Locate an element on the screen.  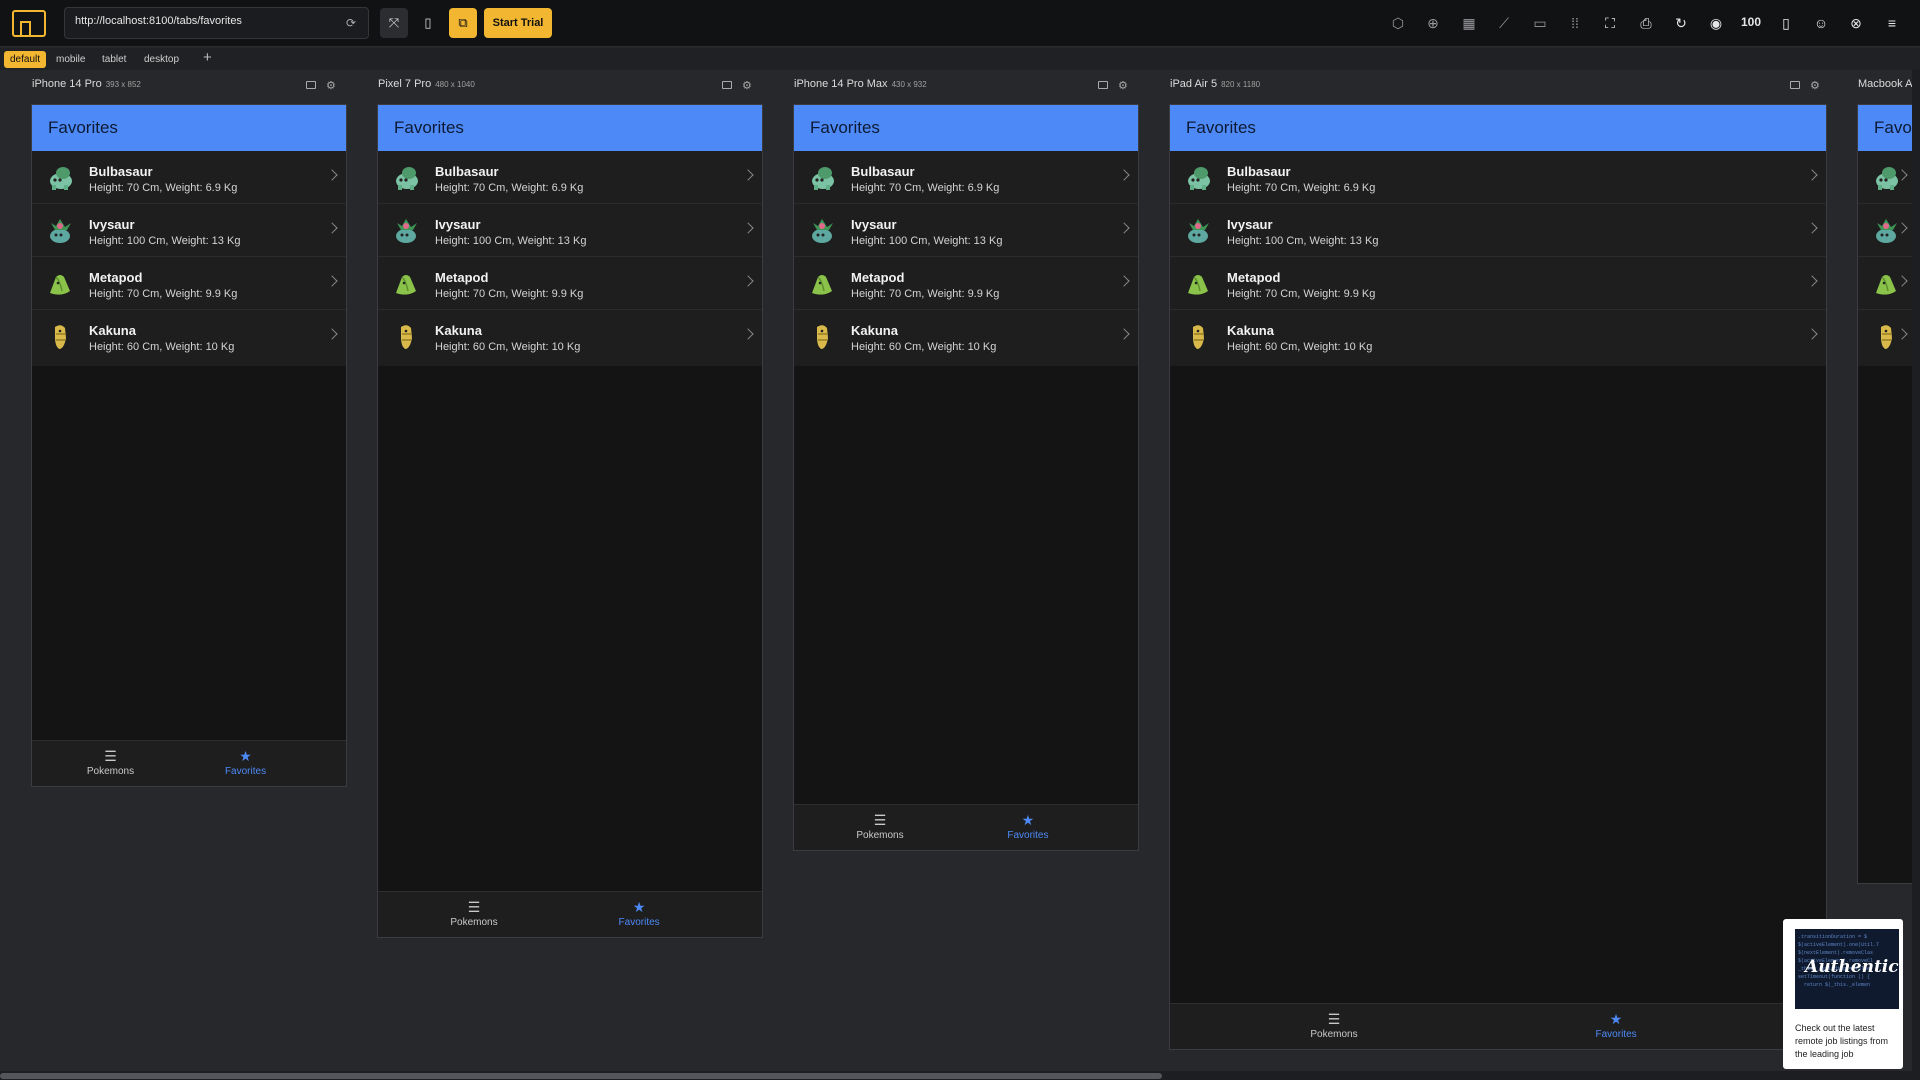
url-input is located at coordinates (205, 21).